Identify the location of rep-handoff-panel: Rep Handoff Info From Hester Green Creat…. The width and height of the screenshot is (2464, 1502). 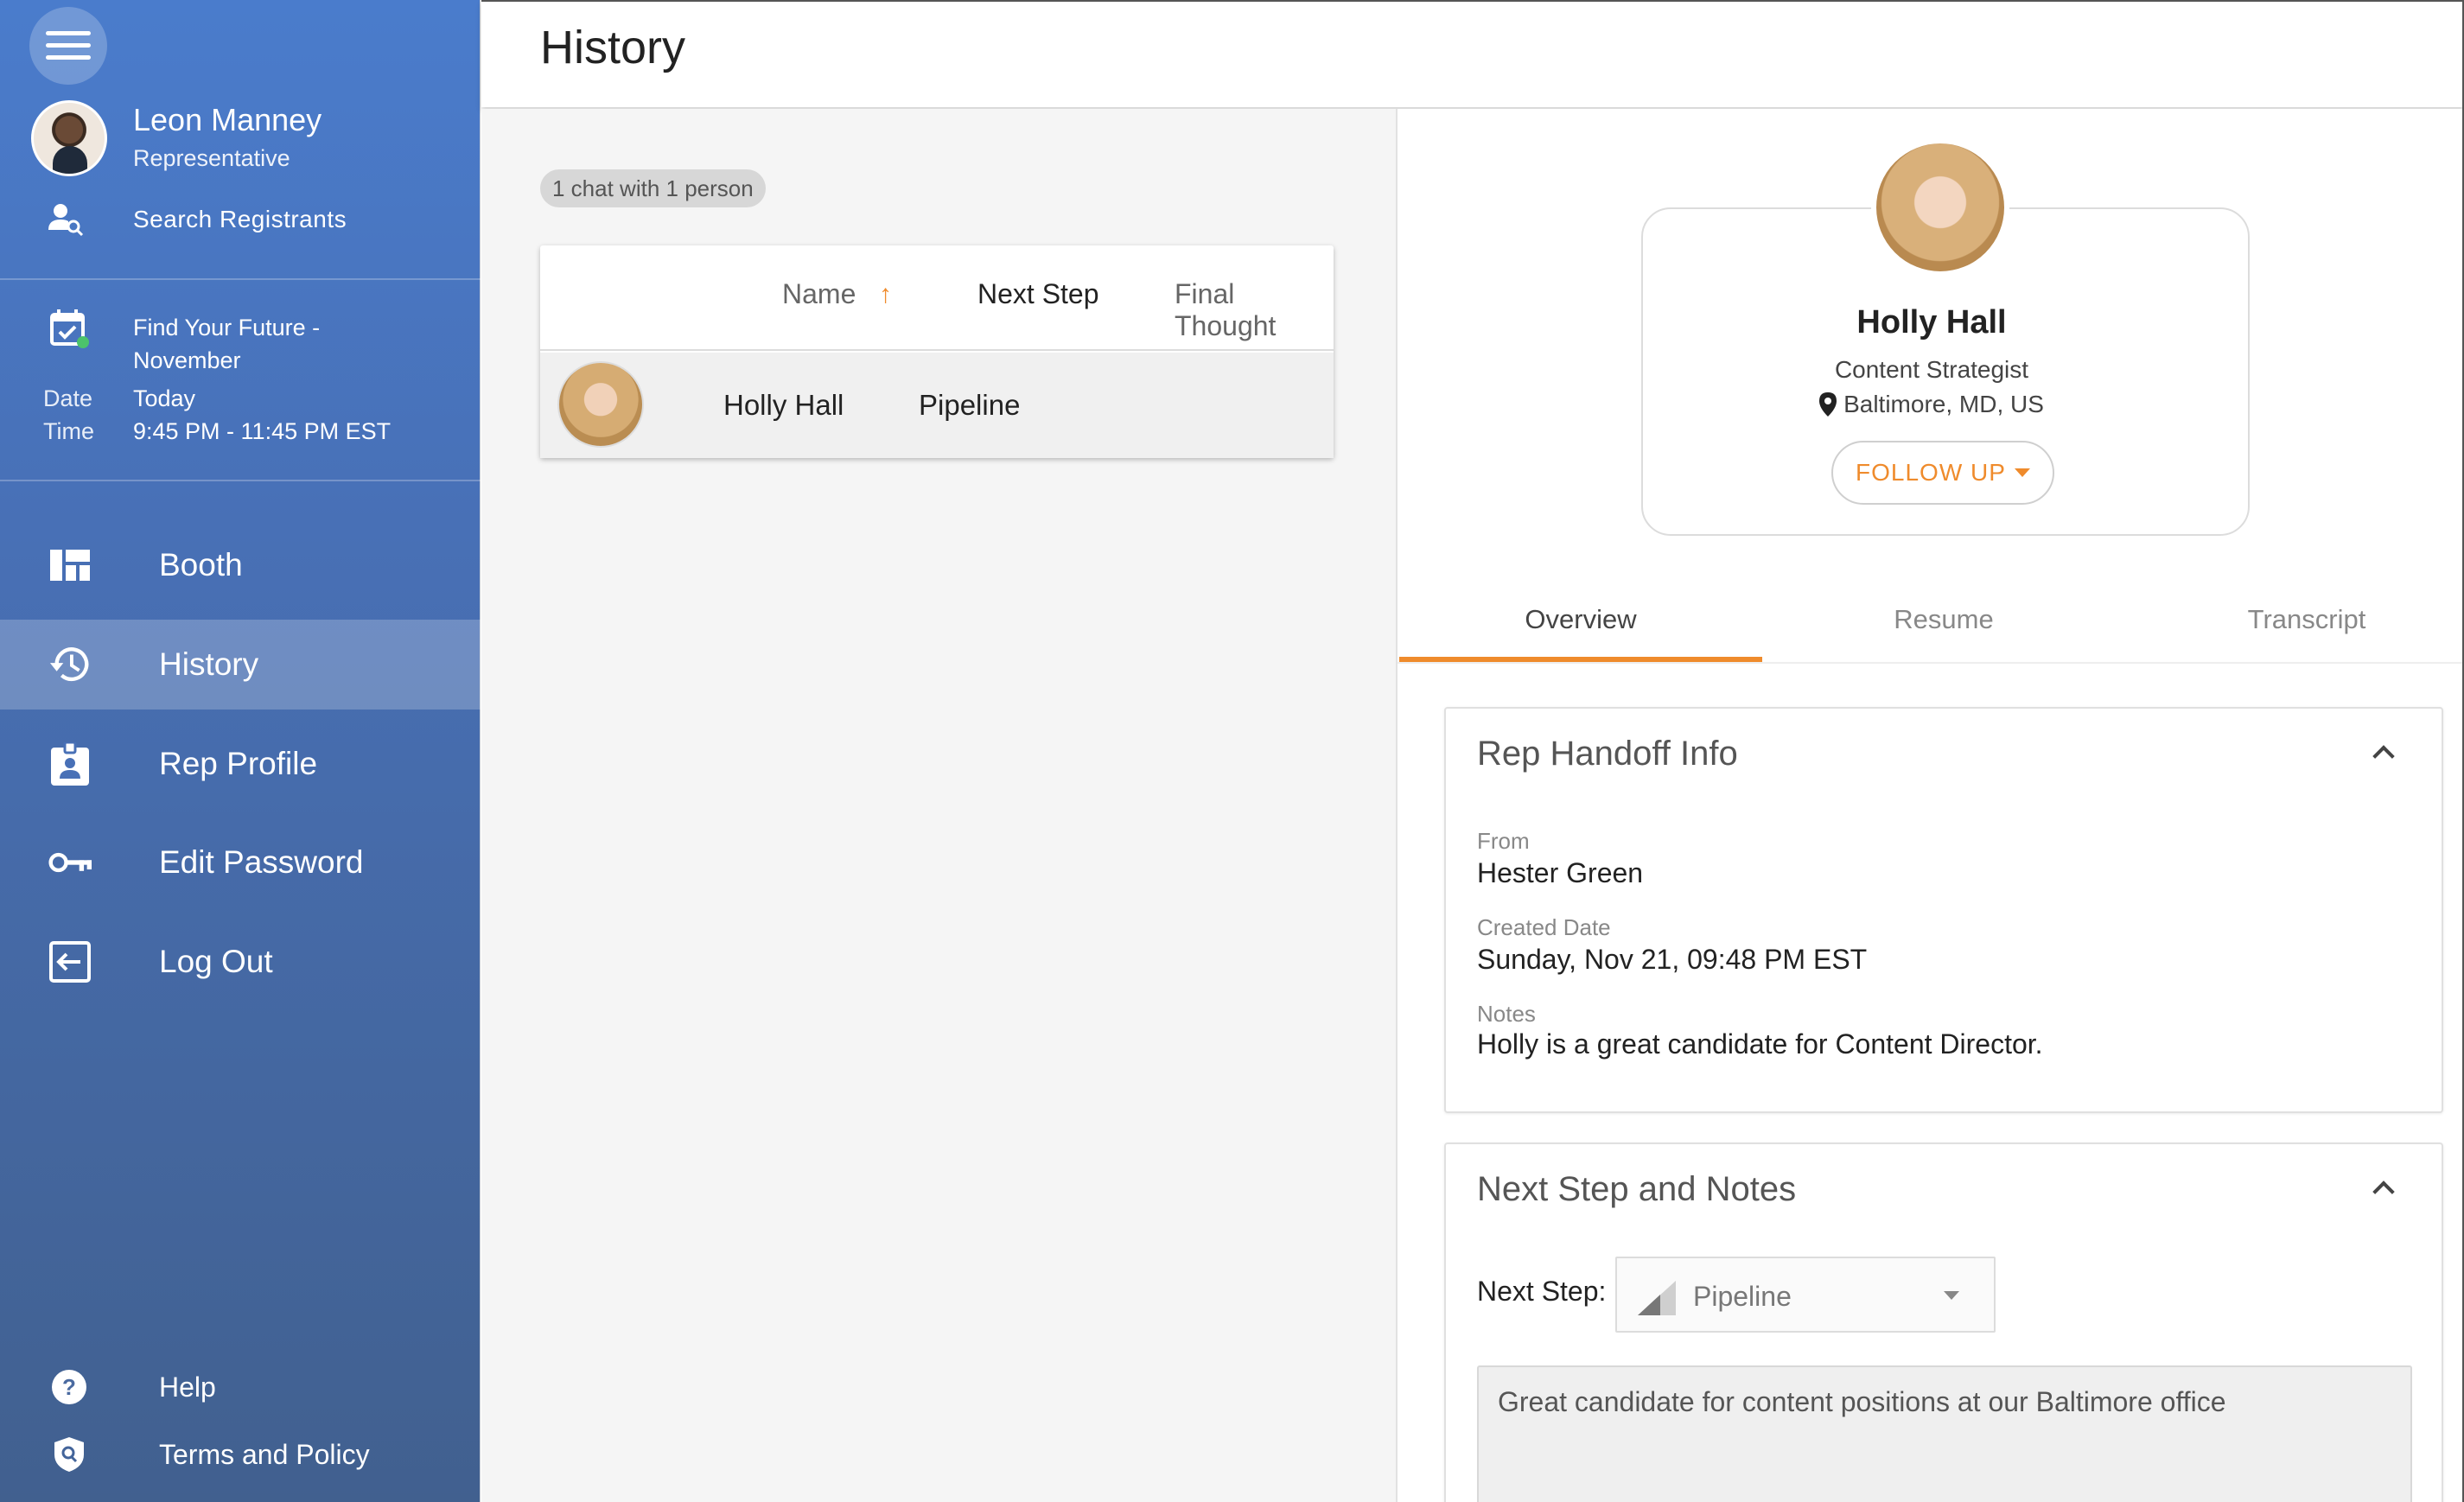
(1943, 910).